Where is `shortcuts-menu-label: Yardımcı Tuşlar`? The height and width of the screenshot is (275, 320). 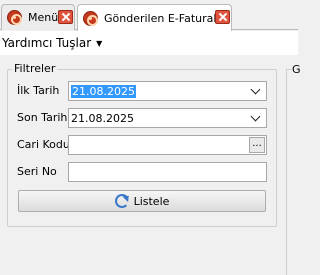
shortcuts-menu-label: Yardımcı Tuşlar is located at coordinates (47, 43).